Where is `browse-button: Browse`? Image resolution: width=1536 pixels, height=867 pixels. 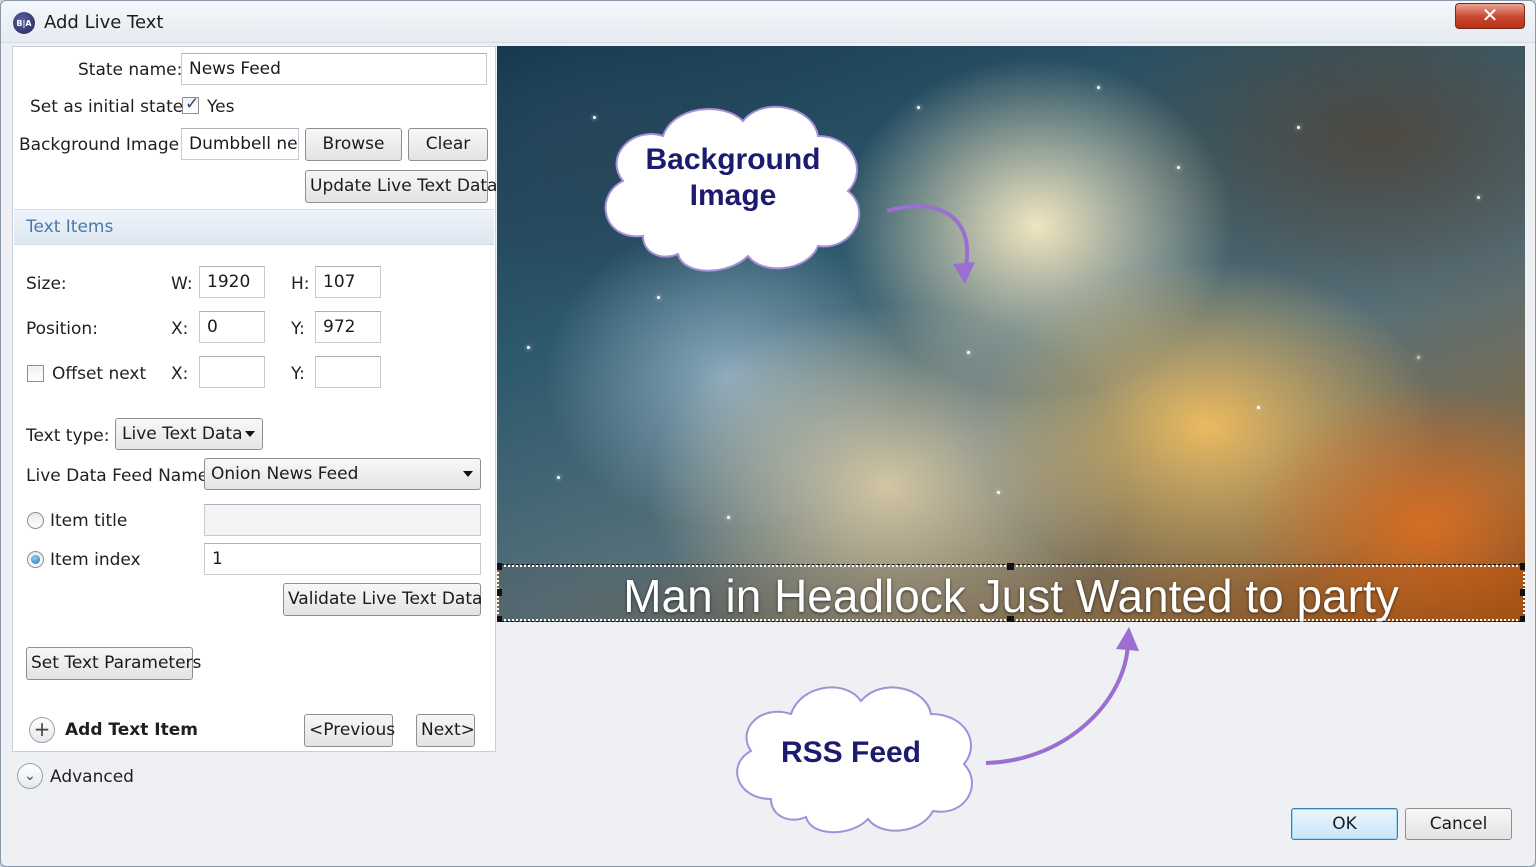 browse-button: Browse is located at coordinates (353, 144).